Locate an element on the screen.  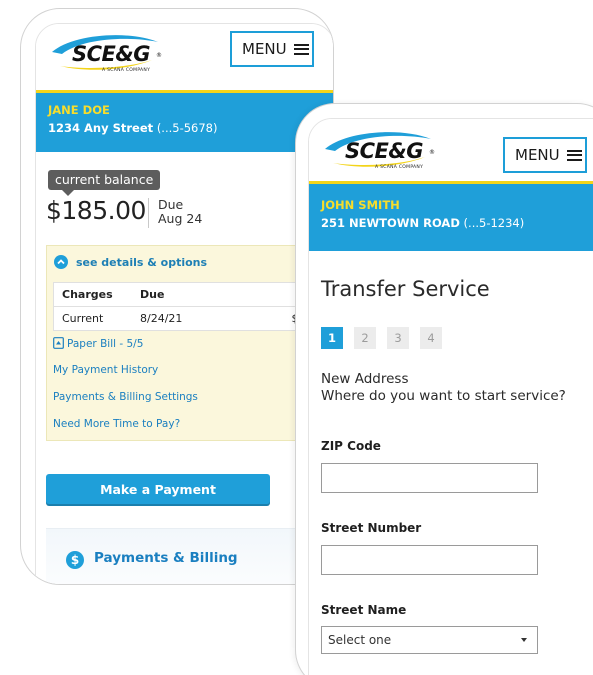
charge-due-cell: 8/24/21 is located at coordinates (181, 318).